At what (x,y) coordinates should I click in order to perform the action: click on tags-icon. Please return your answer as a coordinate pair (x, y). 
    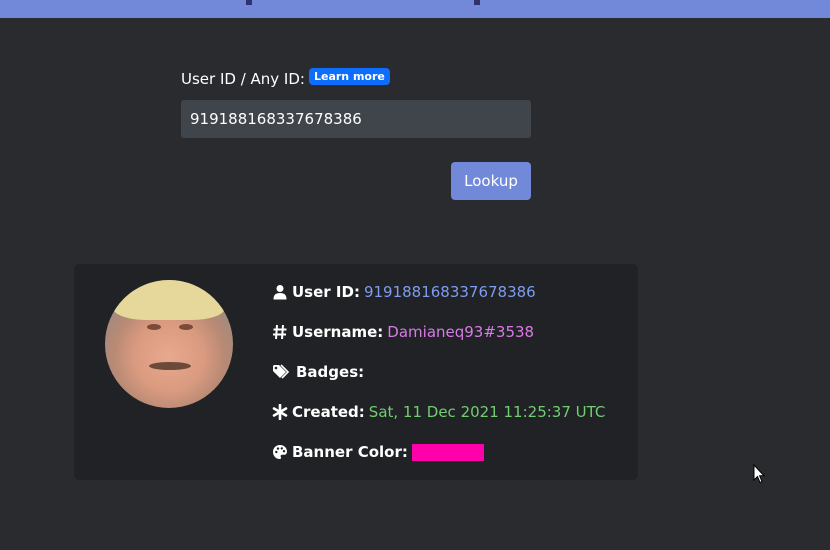
    Looking at the image, I should click on (281, 371).